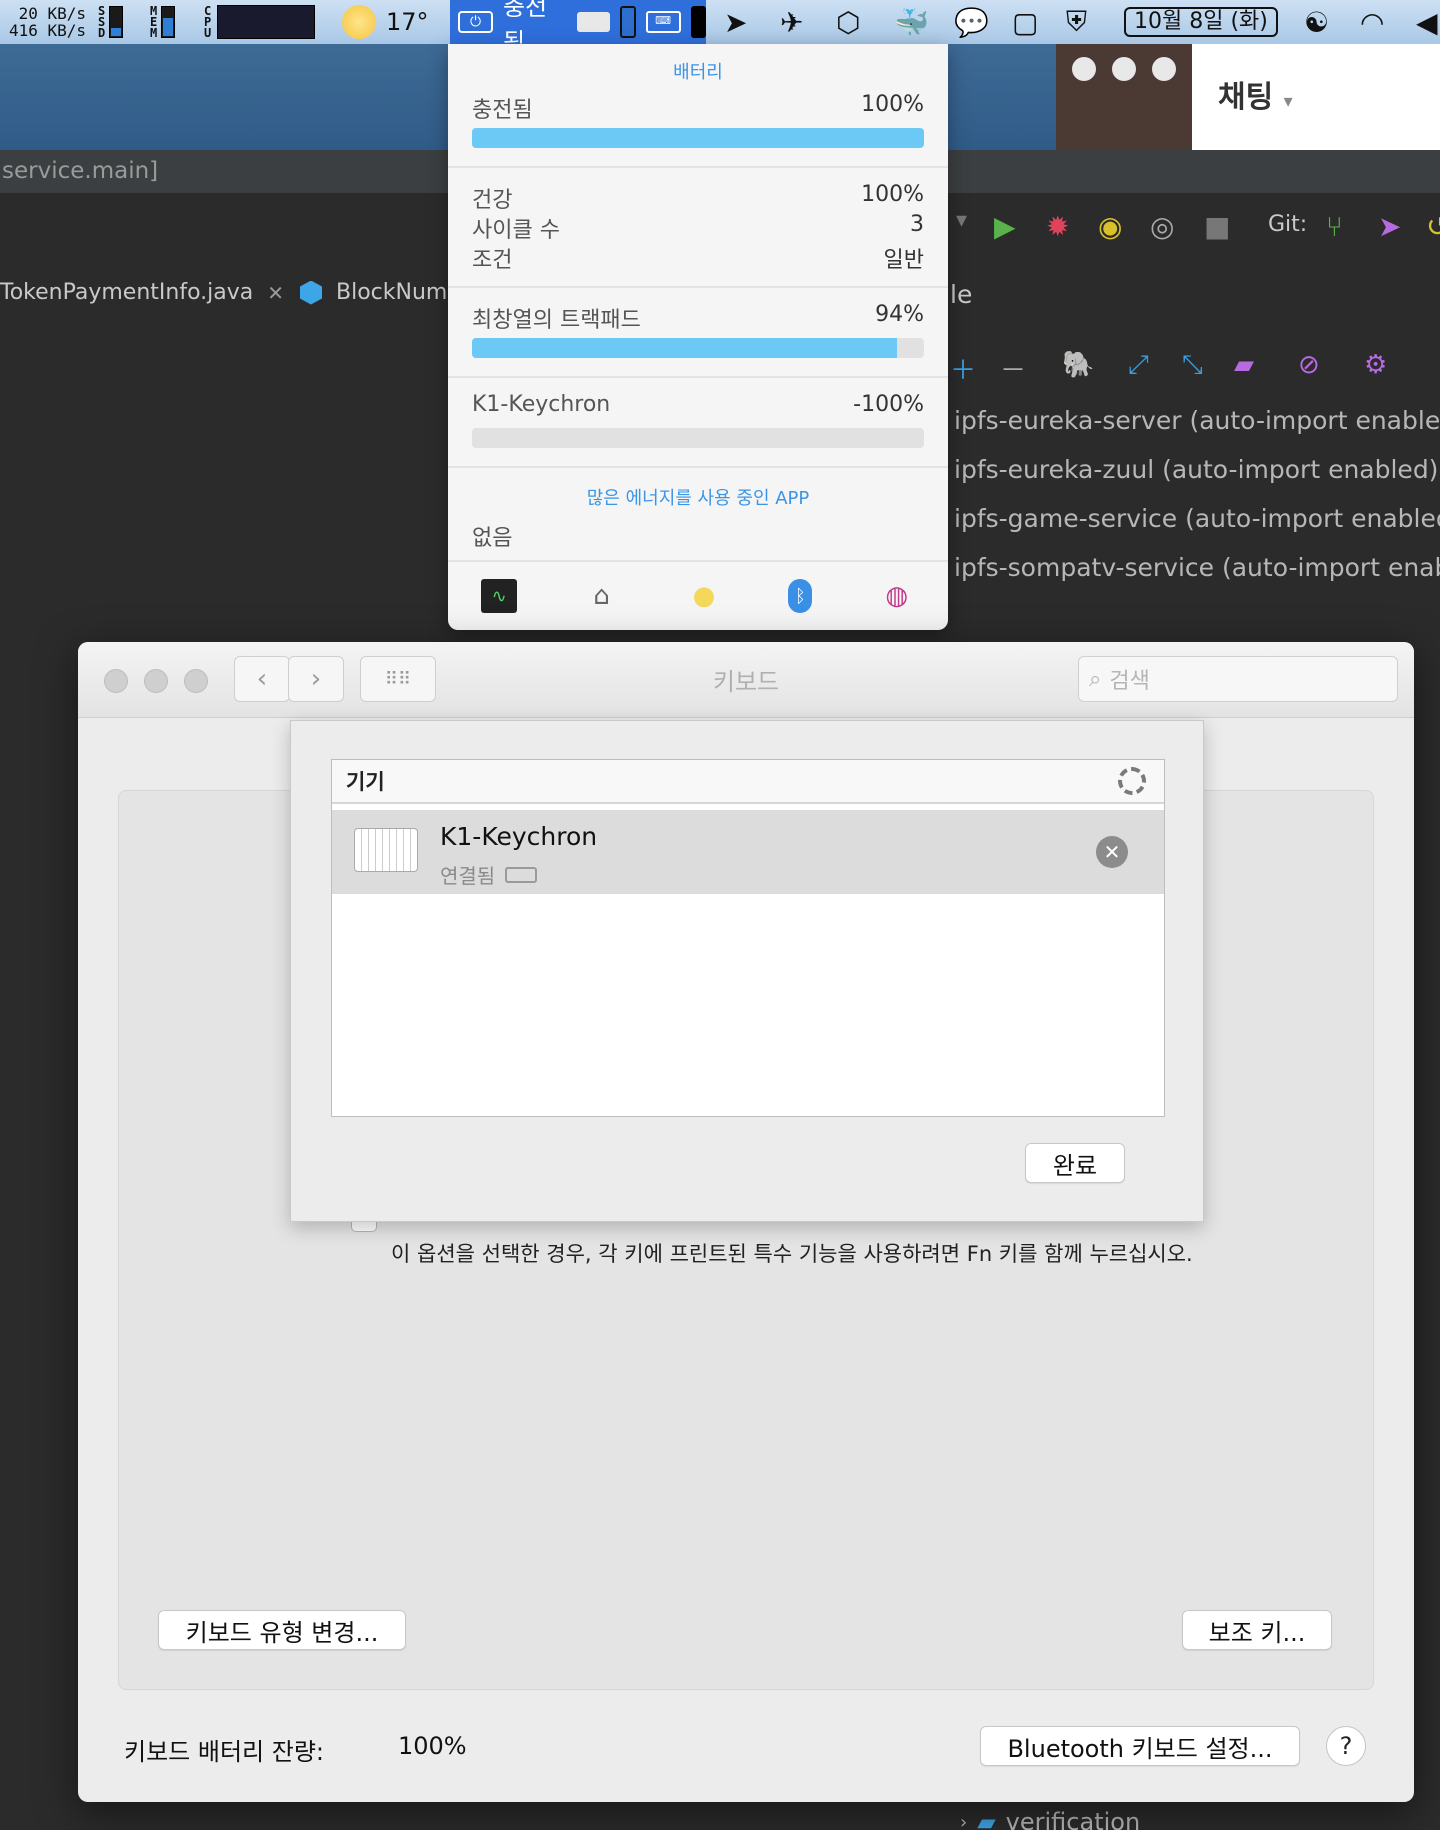  What do you see at coordinates (748, 852) in the screenshot?
I see `device-row: K1-Keychron 연결됨 ✕` at bounding box center [748, 852].